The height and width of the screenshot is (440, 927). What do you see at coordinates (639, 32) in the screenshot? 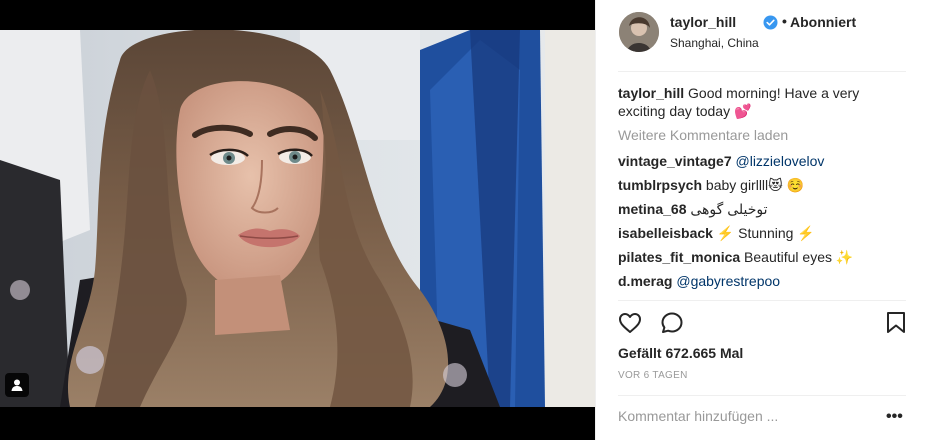
I see `avatar` at bounding box center [639, 32].